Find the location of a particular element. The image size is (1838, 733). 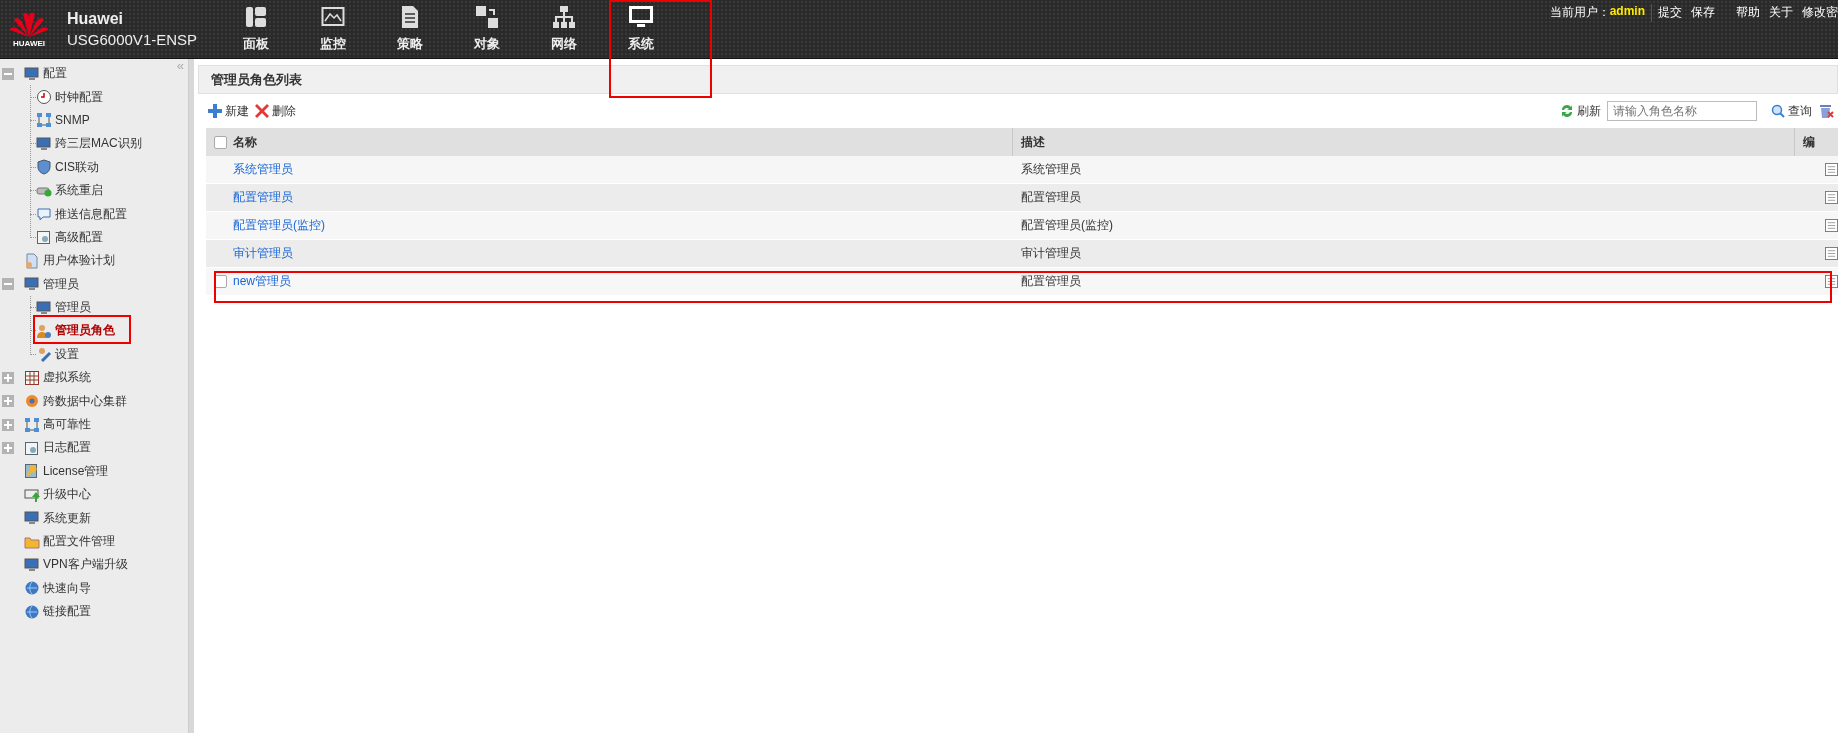

nav-tab: 监控 is located at coordinates (332, 29).